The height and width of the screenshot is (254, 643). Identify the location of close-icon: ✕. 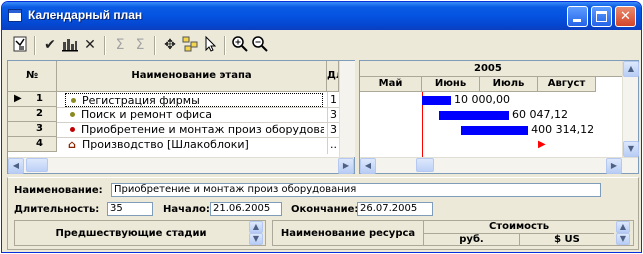
(625, 16).